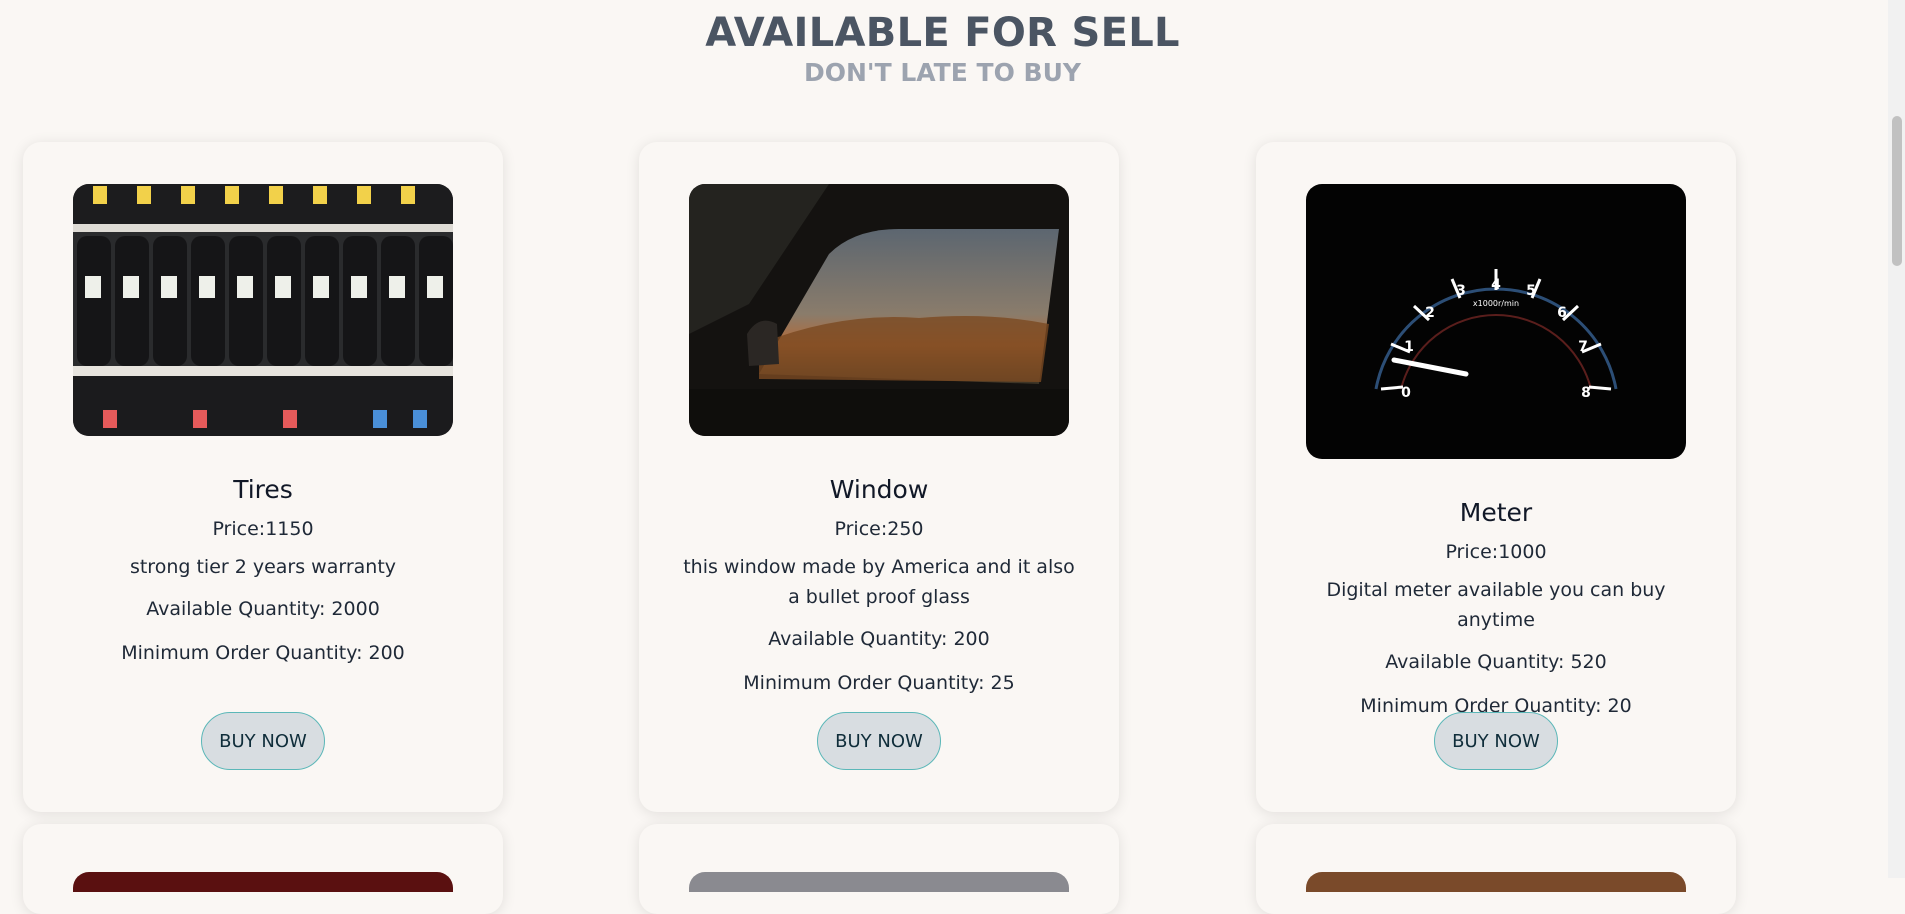 The height and width of the screenshot is (914, 1905). Describe the element at coordinates (1531, 291) in the screenshot. I see `gauge-label: 5` at that location.